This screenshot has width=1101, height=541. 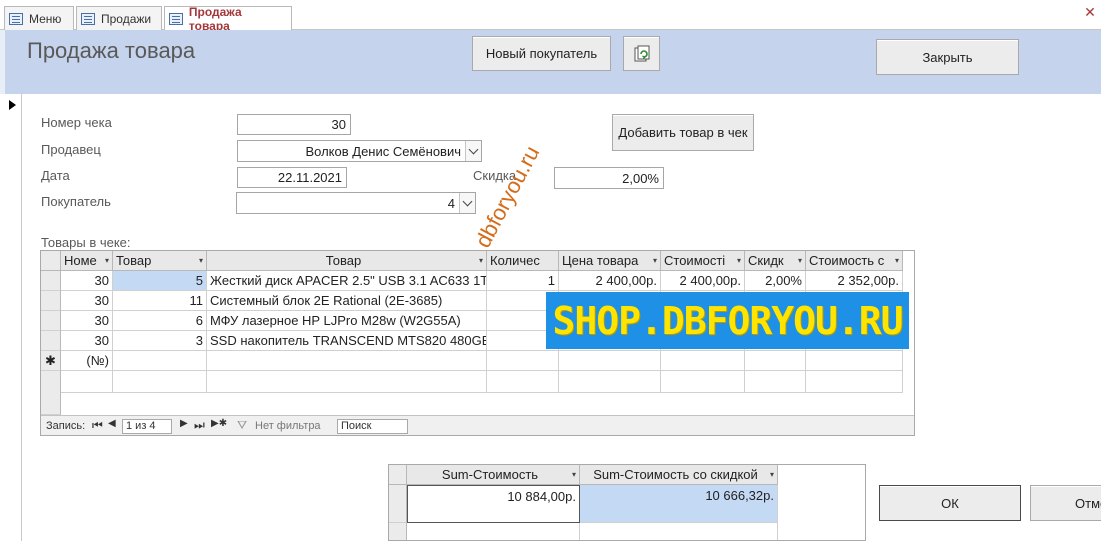 I want to click on sum-discounted-value: 10 666,32р., so click(x=679, y=504).